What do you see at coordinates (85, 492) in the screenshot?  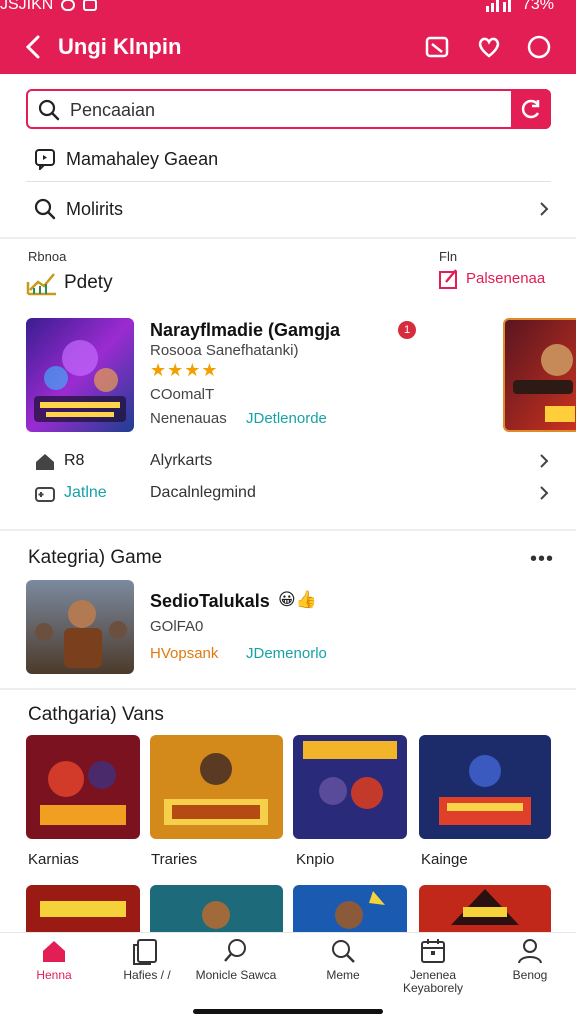 I see `info-row-key: Jatlne` at bounding box center [85, 492].